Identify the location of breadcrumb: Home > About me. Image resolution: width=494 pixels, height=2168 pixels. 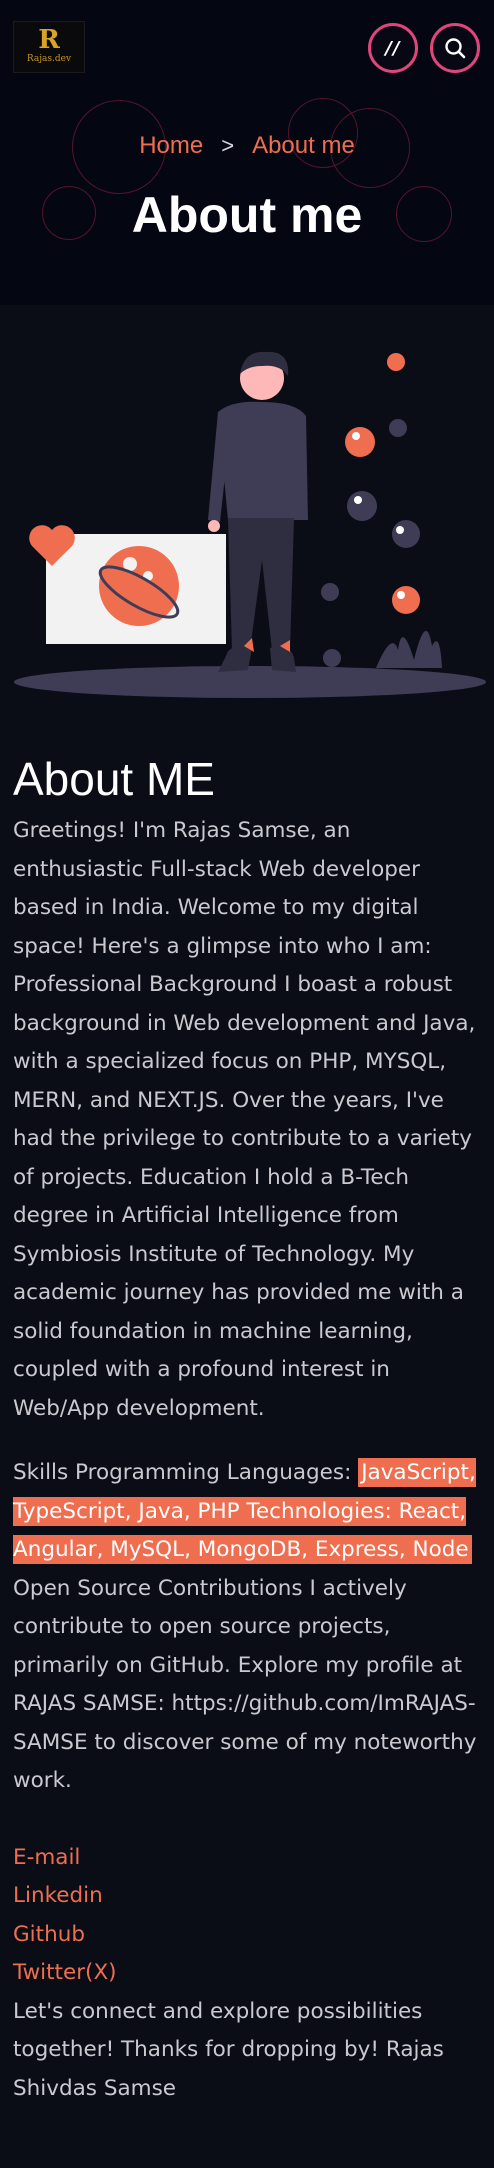
(247, 146).